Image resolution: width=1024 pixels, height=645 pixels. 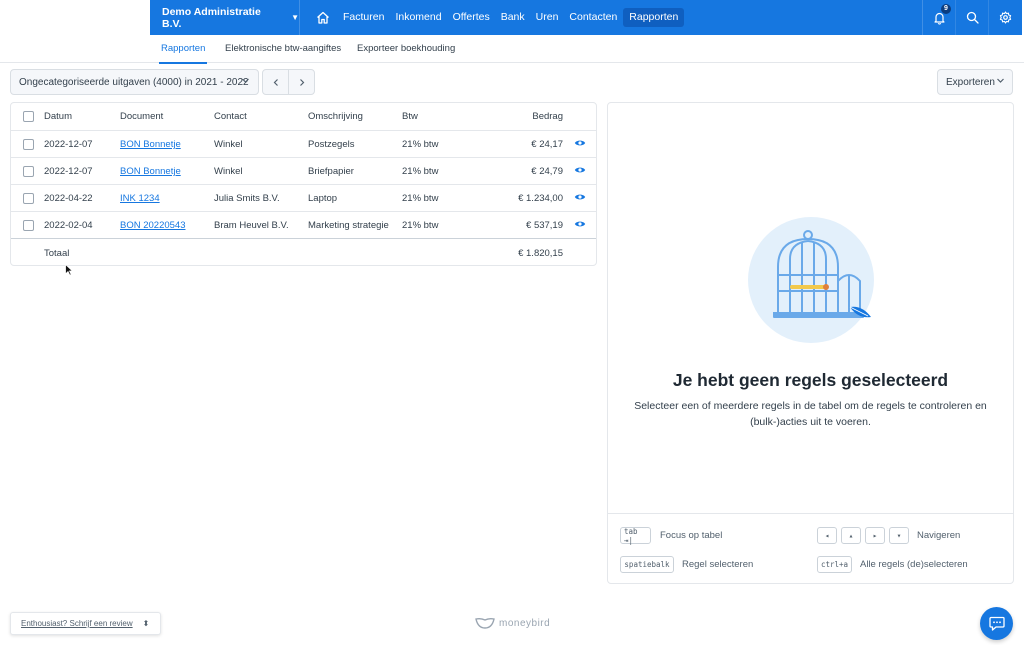 I want to click on nav-link-inkomend: Inkomend, so click(x=418, y=17).